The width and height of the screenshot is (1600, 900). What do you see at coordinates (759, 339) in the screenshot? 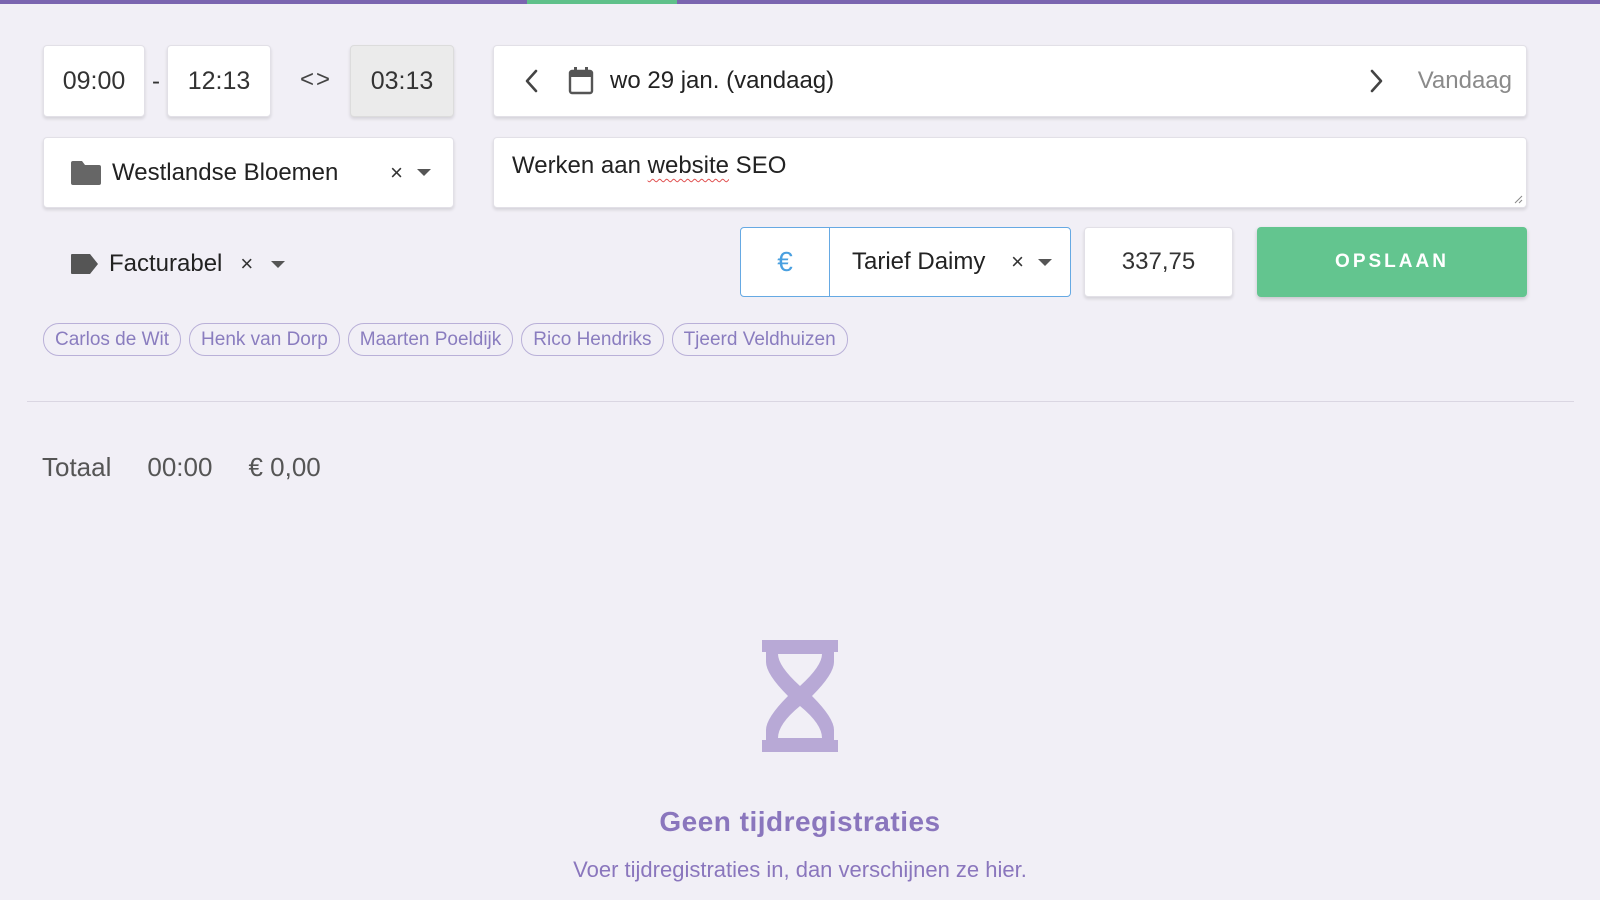
I see `person-chip: Tjeerd Veldhuizen` at bounding box center [759, 339].